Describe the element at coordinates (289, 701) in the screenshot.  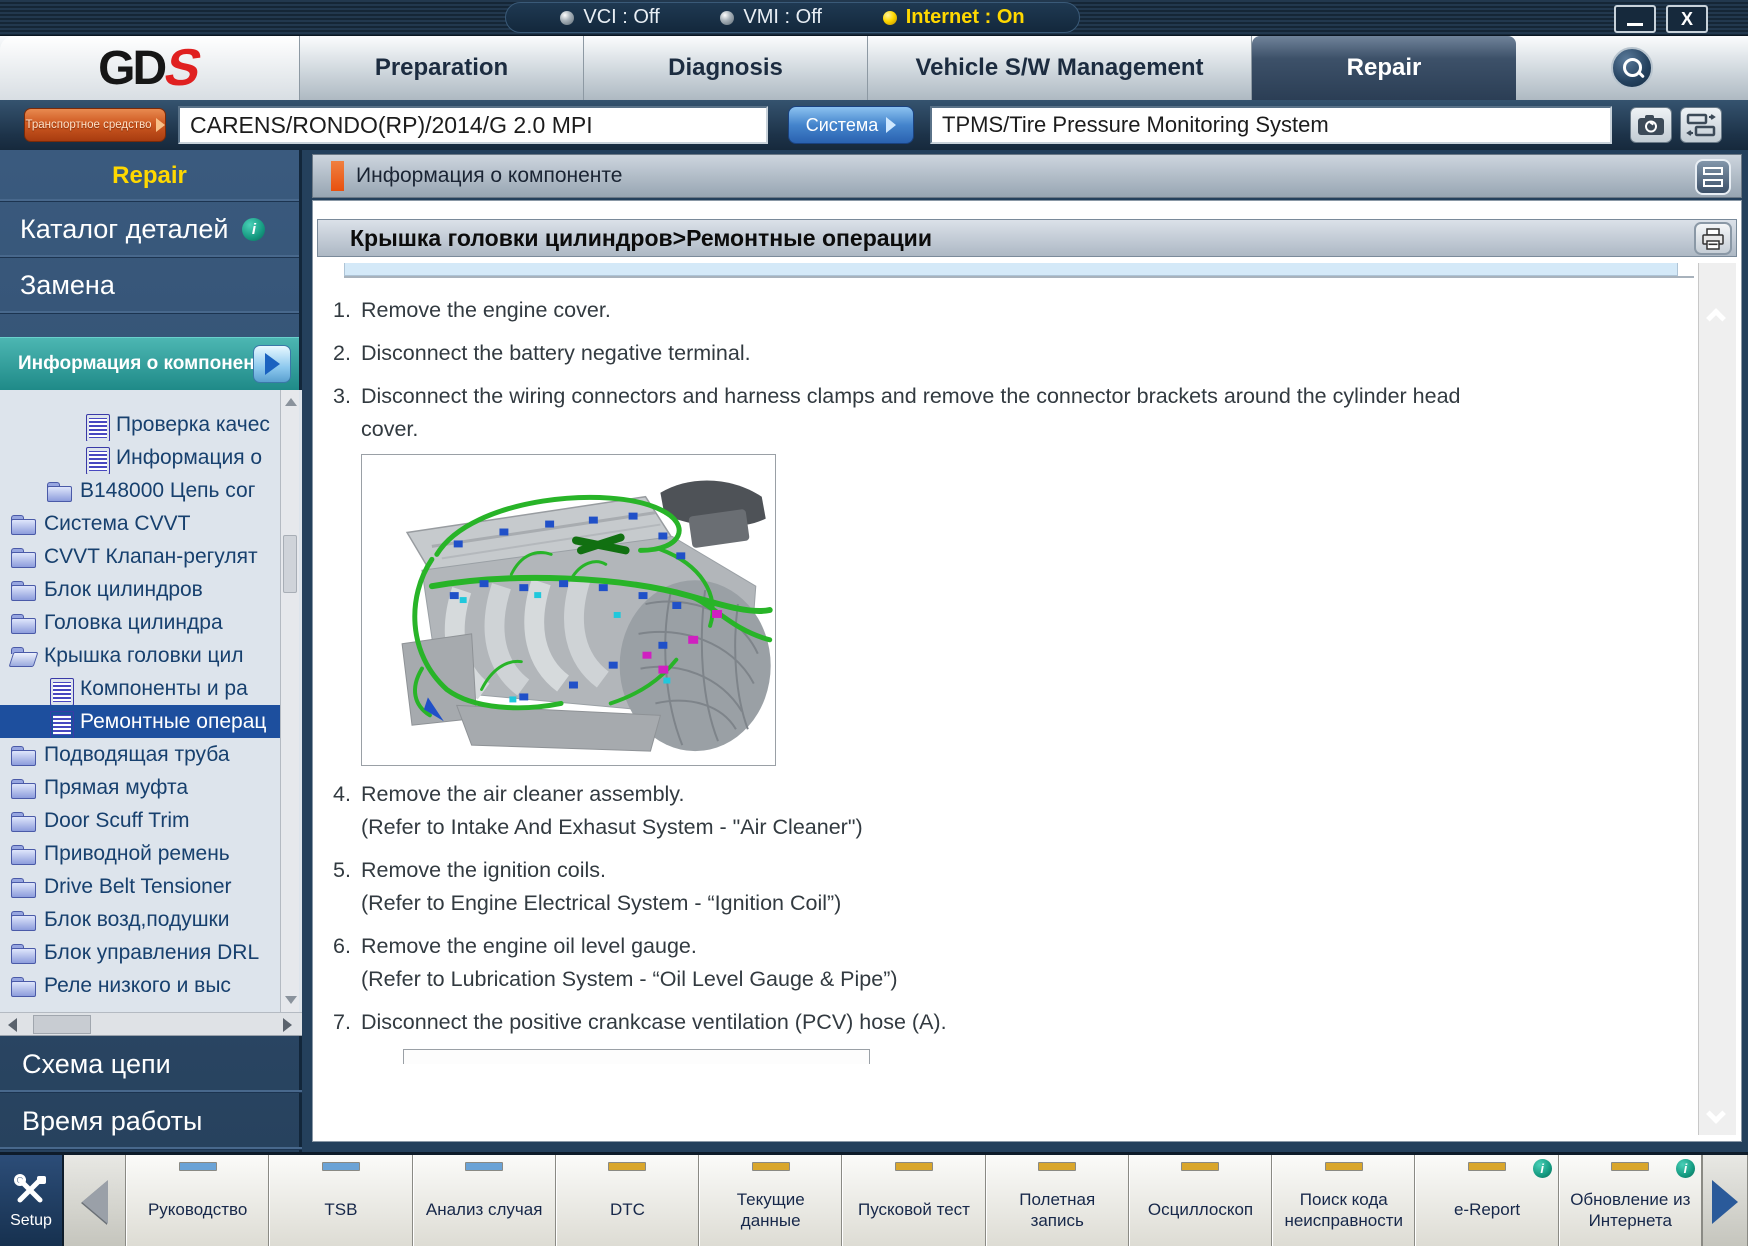
I see `tree-vertical-scrollbar` at that location.